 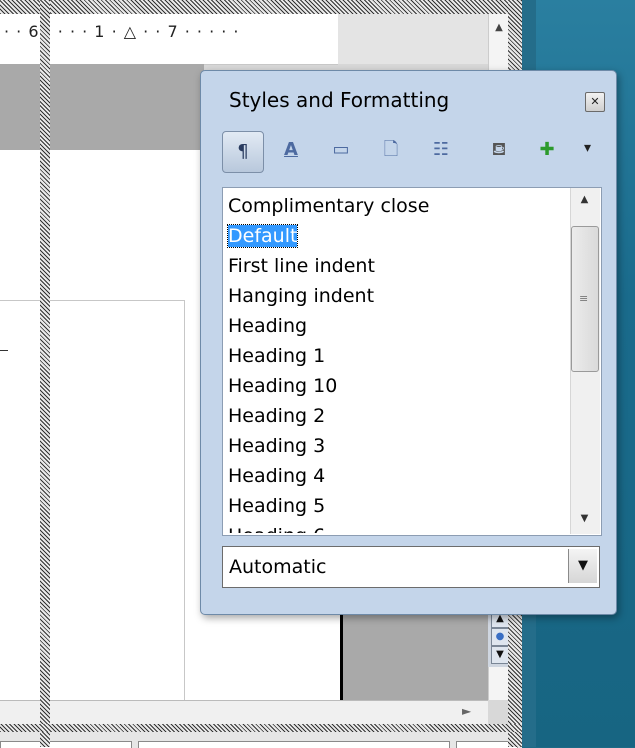 What do you see at coordinates (291, 150) in the screenshot?
I see `character-styles-icon: A` at bounding box center [291, 150].